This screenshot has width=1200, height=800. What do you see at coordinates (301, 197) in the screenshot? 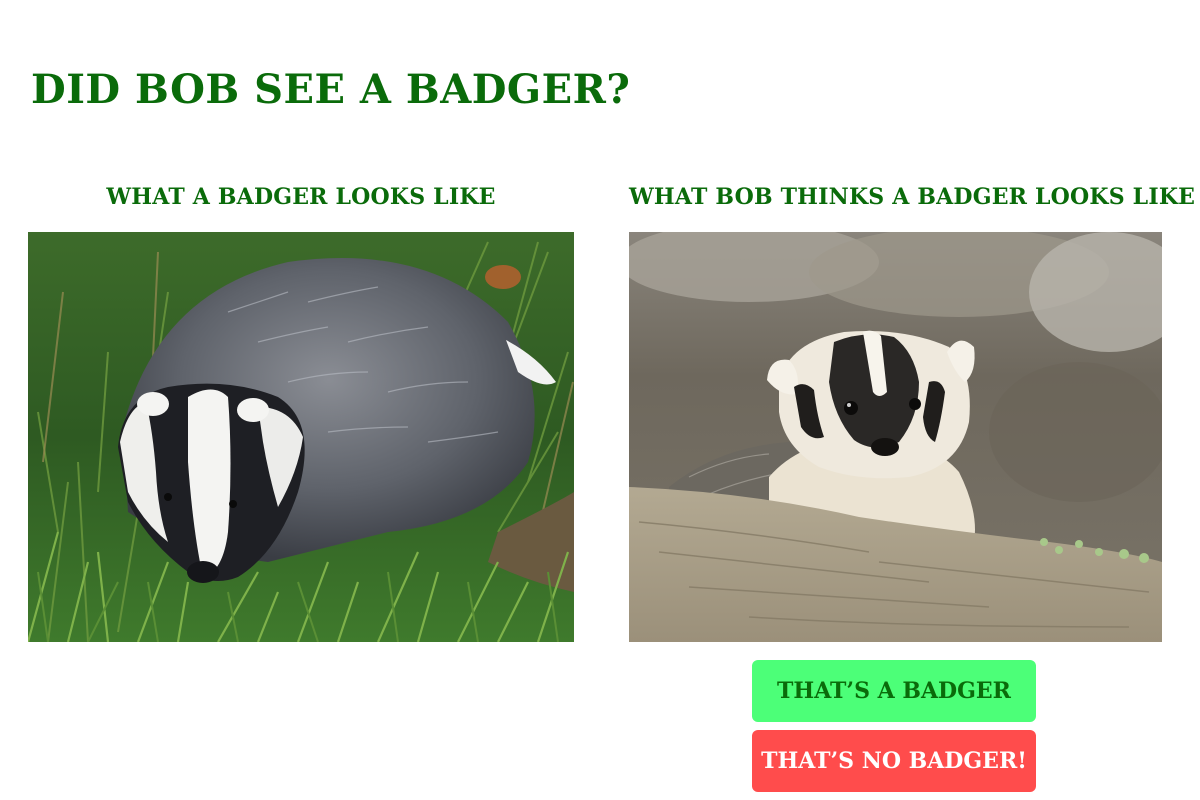
I see `reference-heading: WHAT A BADGER LOOKS LIKE` at bounding box center [301, 197].